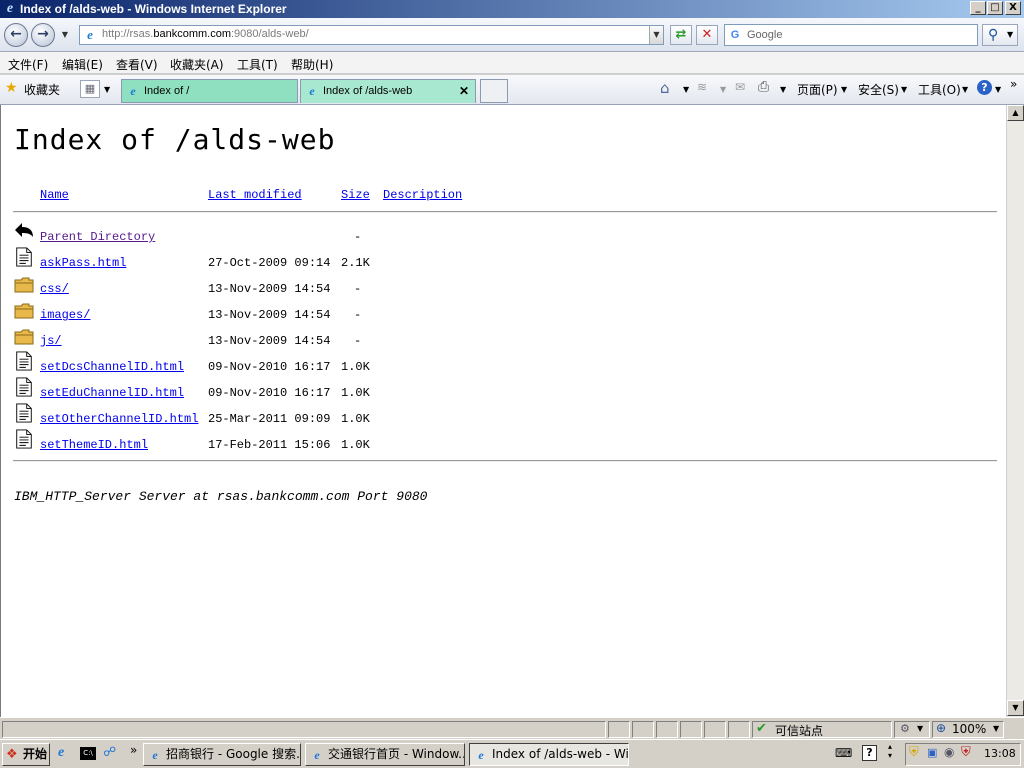 Image resolution: width=1024 pixels, height=768 pixels. I want to click on feeds-icon: ≋, so click(702, 87).